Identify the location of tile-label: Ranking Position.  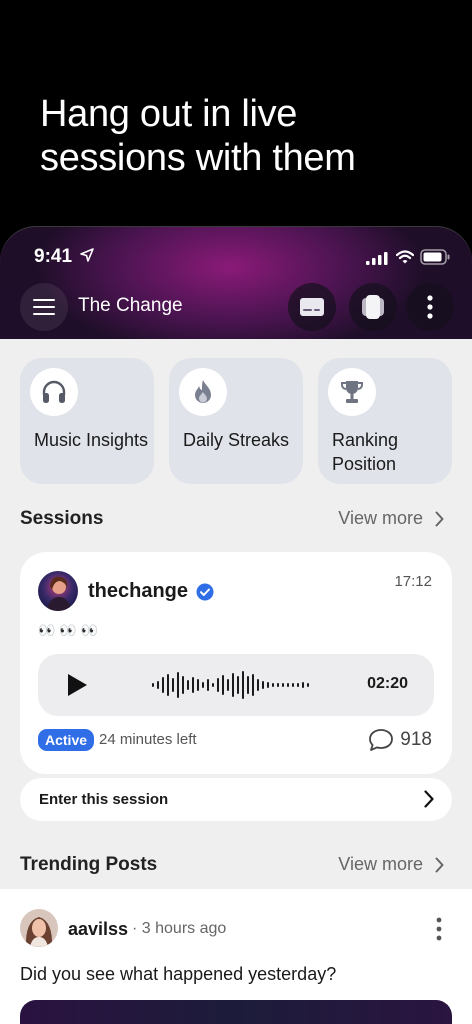
(365, 452).